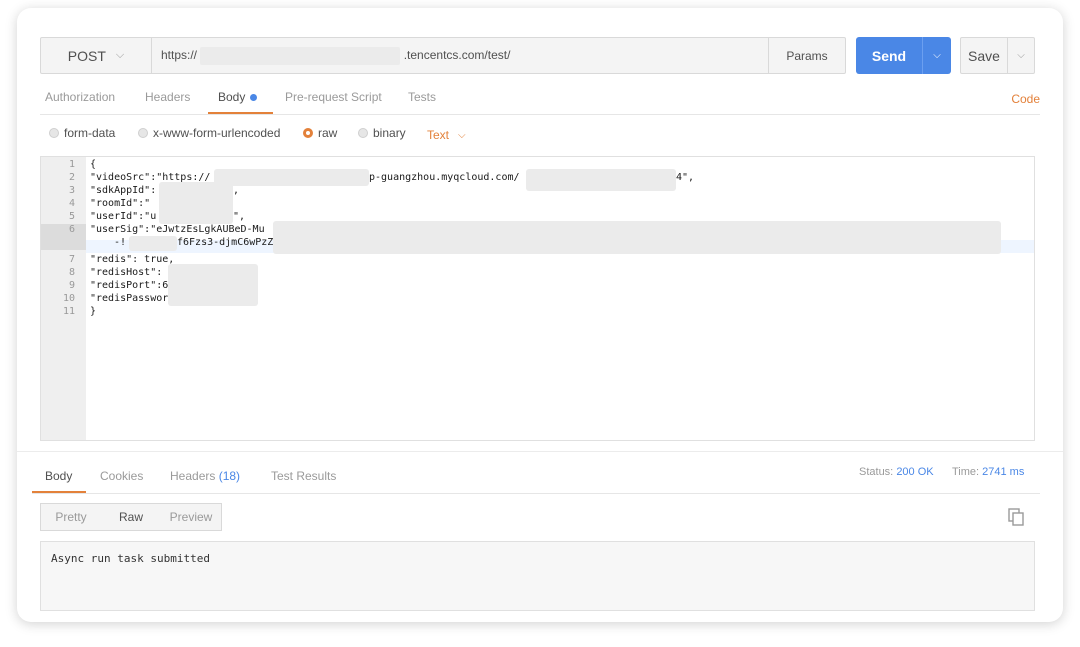  What do you see at coordinates (71, 164) in the screenshot?
I see `line-number: 1` at bounding box center [71, 164].